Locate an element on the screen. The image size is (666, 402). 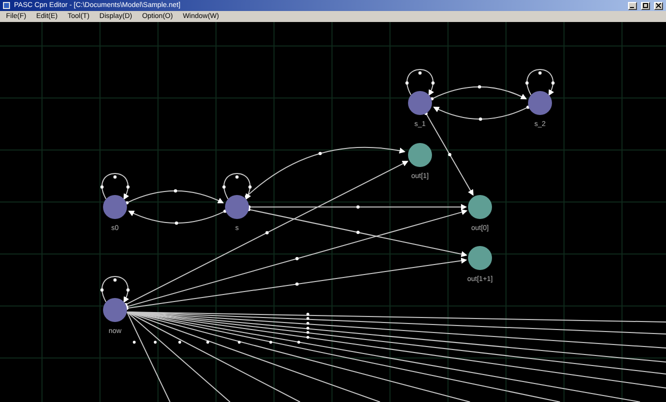
close-button is located at coordinates (658, 6).